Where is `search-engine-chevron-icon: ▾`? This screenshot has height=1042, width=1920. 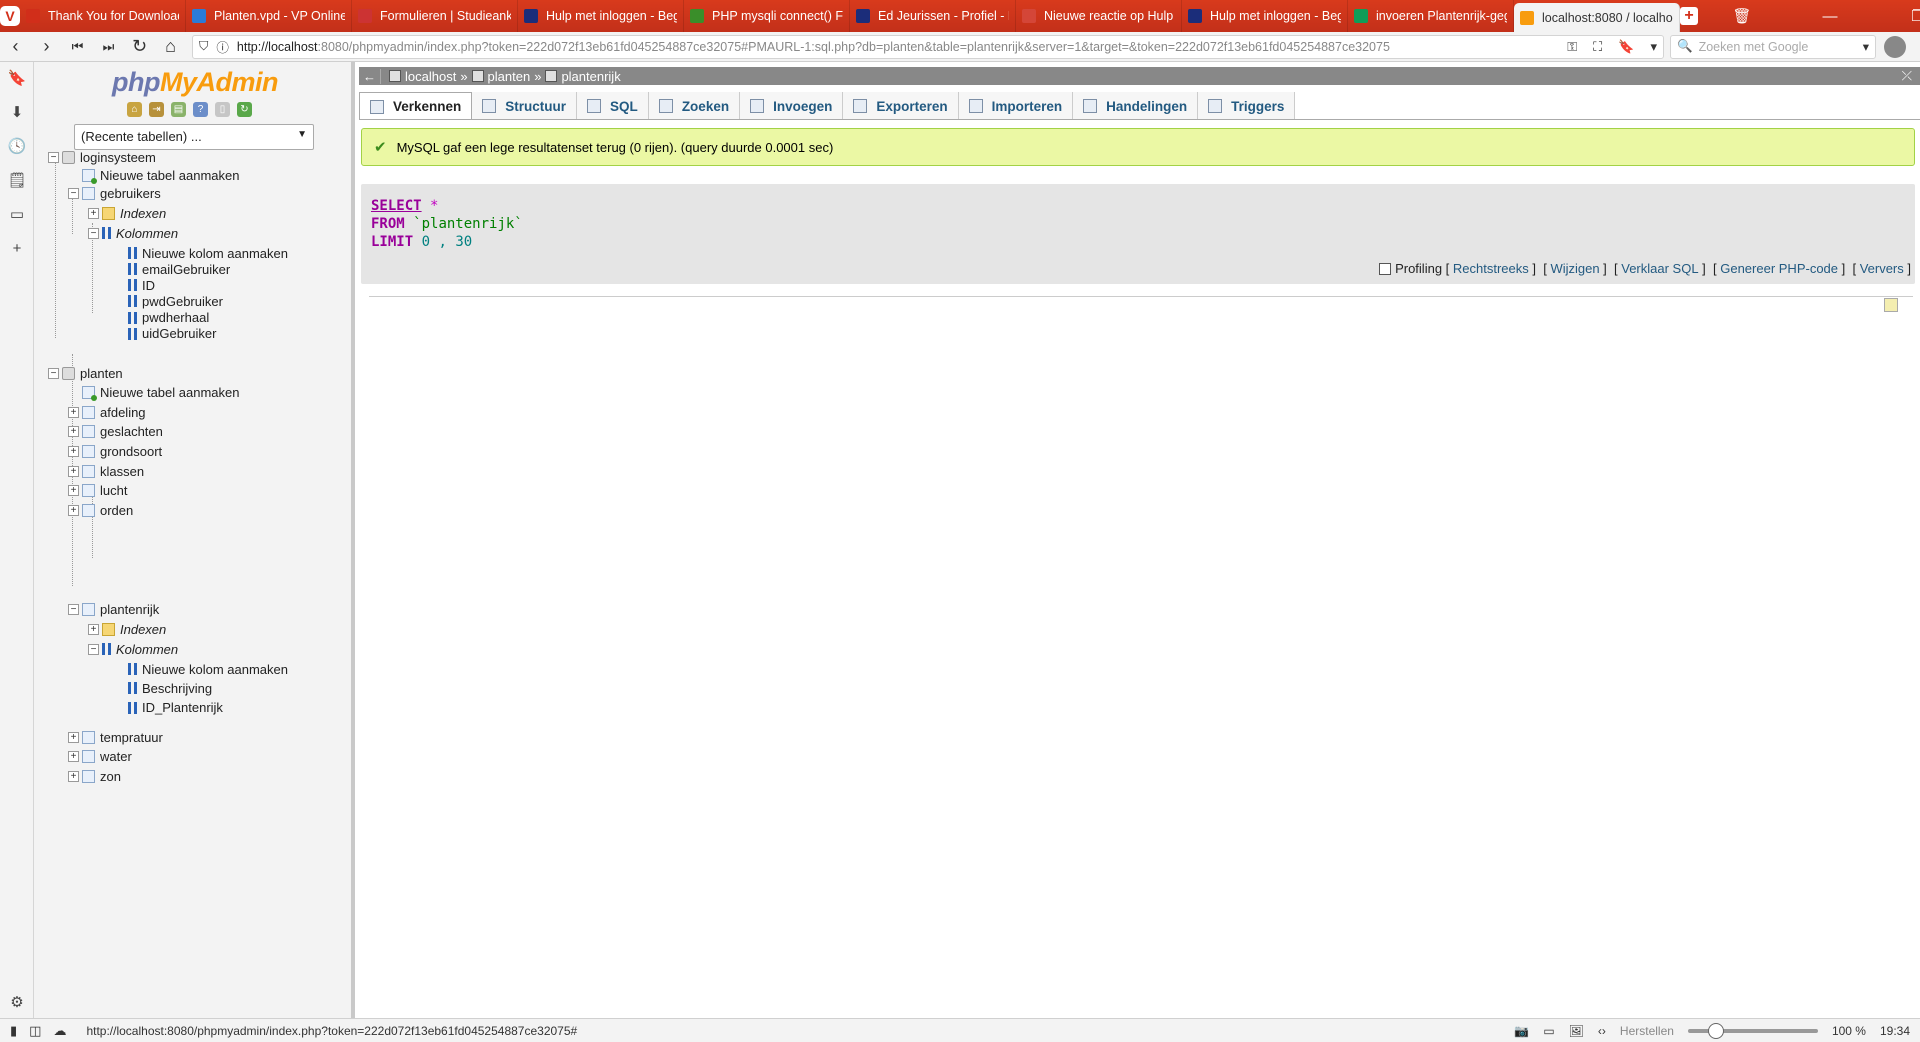 search-engine-chevron-icon: ▾ is located at coordinates (1866, 46).